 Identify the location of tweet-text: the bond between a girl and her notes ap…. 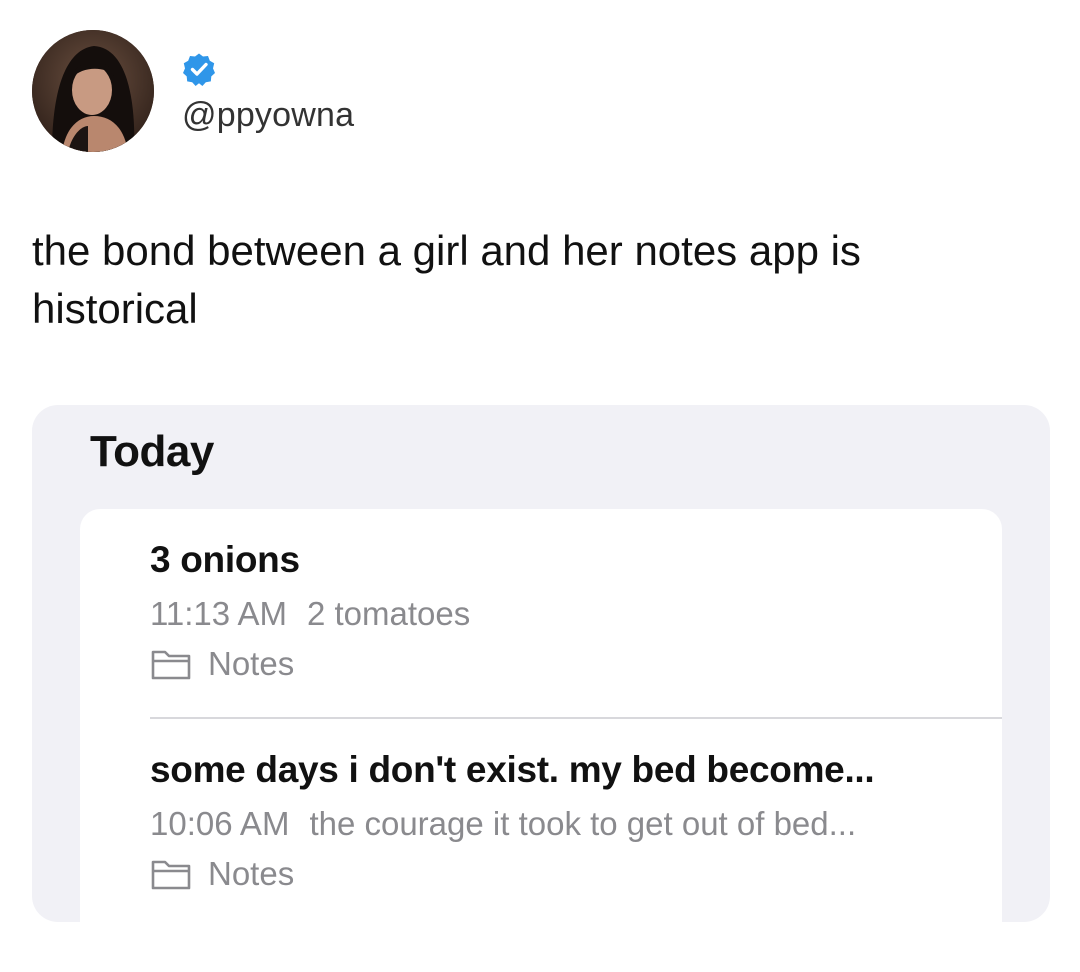
(446, 279).